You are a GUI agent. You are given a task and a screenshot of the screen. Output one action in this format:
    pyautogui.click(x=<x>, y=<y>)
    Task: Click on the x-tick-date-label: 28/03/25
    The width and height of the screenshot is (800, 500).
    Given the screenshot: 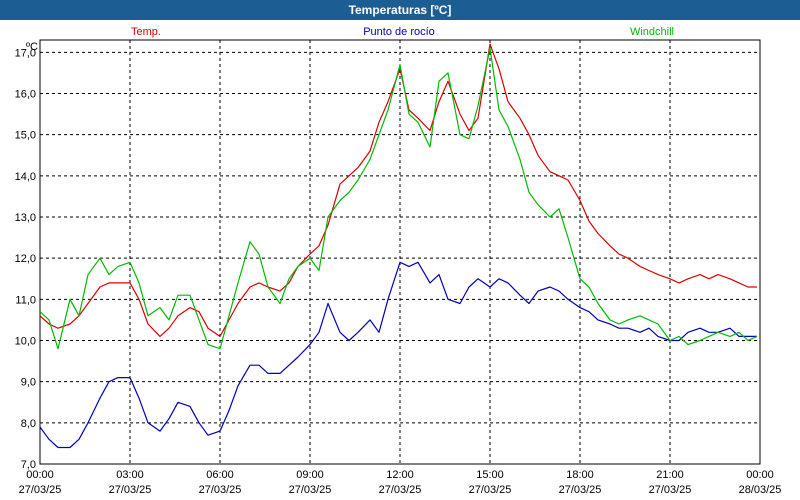 What is the action you would take?
    pyautogui.click(x=760, y=490)
    